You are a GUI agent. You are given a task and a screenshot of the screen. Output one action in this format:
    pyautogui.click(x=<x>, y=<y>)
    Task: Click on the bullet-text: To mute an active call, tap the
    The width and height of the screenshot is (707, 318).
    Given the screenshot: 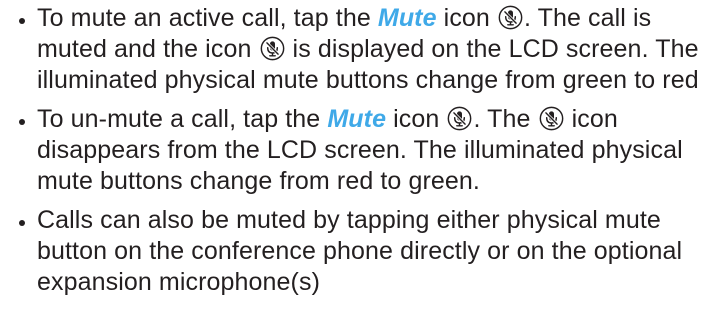 What is the action you would take?
    pyautogui.click(x=207, y=18)
    